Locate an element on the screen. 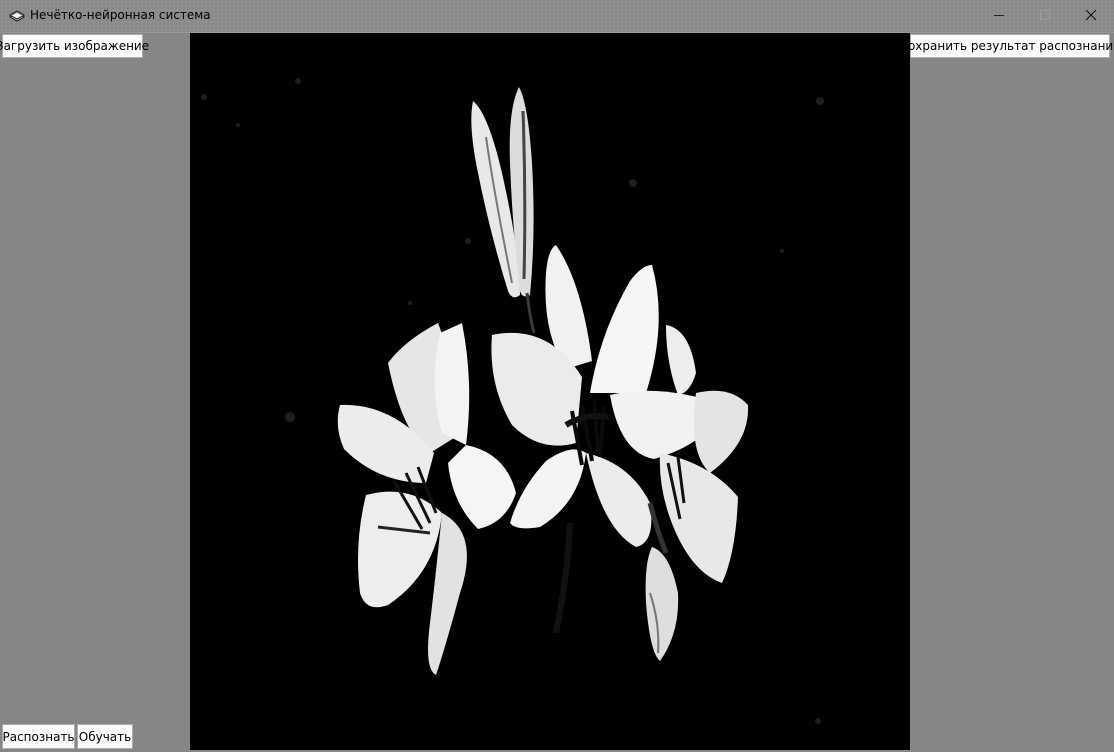  stack-icon is located at coordinates (17, 16).